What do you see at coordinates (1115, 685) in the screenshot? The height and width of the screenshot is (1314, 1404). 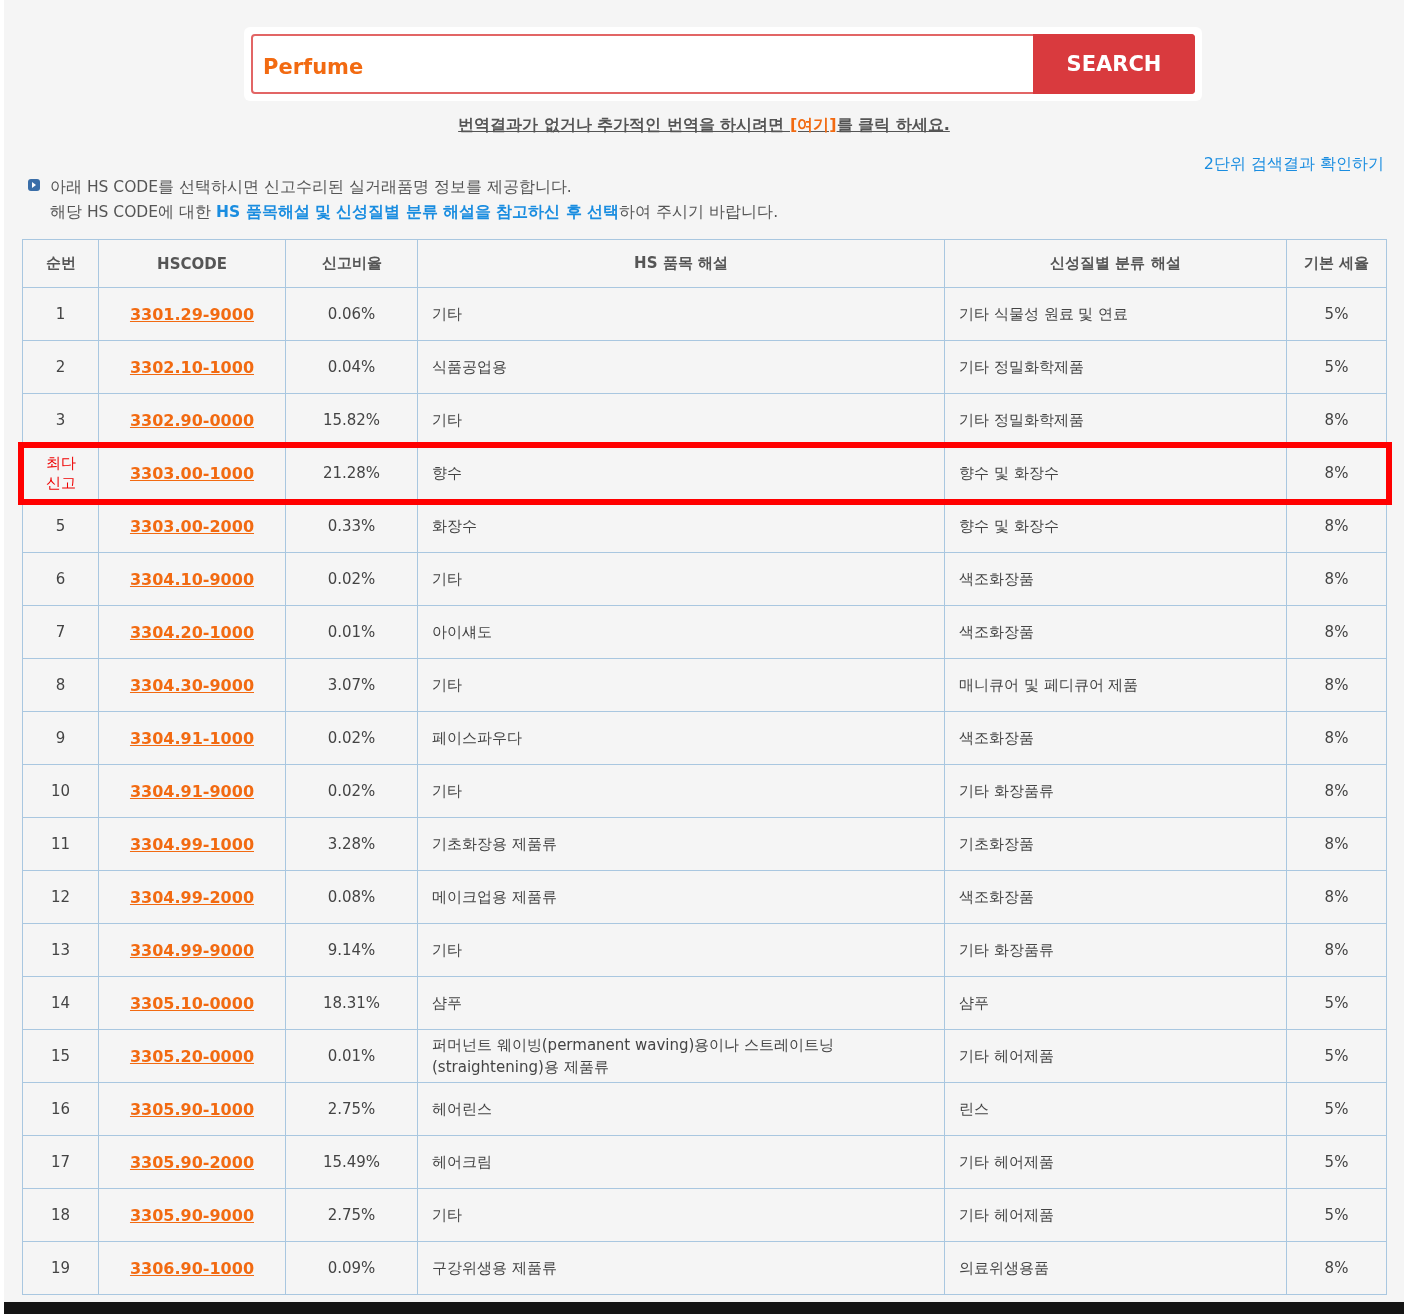 I see `table-cell: 매니큐어 및 페디큐어 제품` at bounding box center [1115, 685].